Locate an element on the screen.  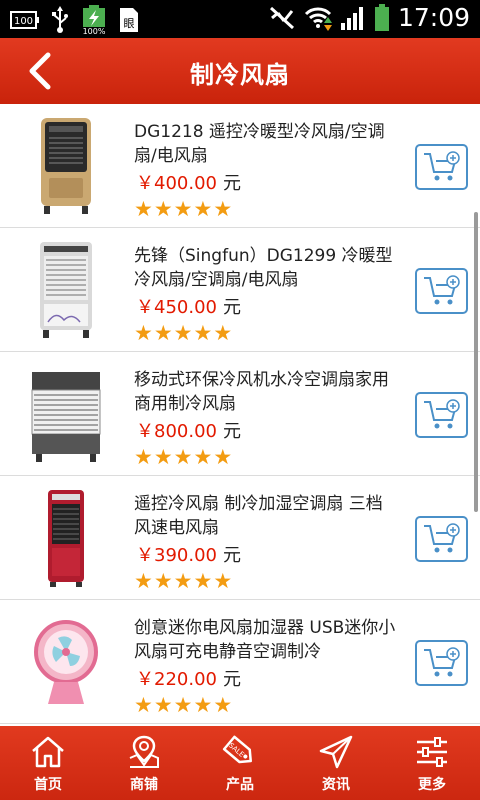
product-name: 先锋（Singfun）DG1299 冷暖型冷风扇/空调扇/电风扇 is located at coordinates (265, 268).